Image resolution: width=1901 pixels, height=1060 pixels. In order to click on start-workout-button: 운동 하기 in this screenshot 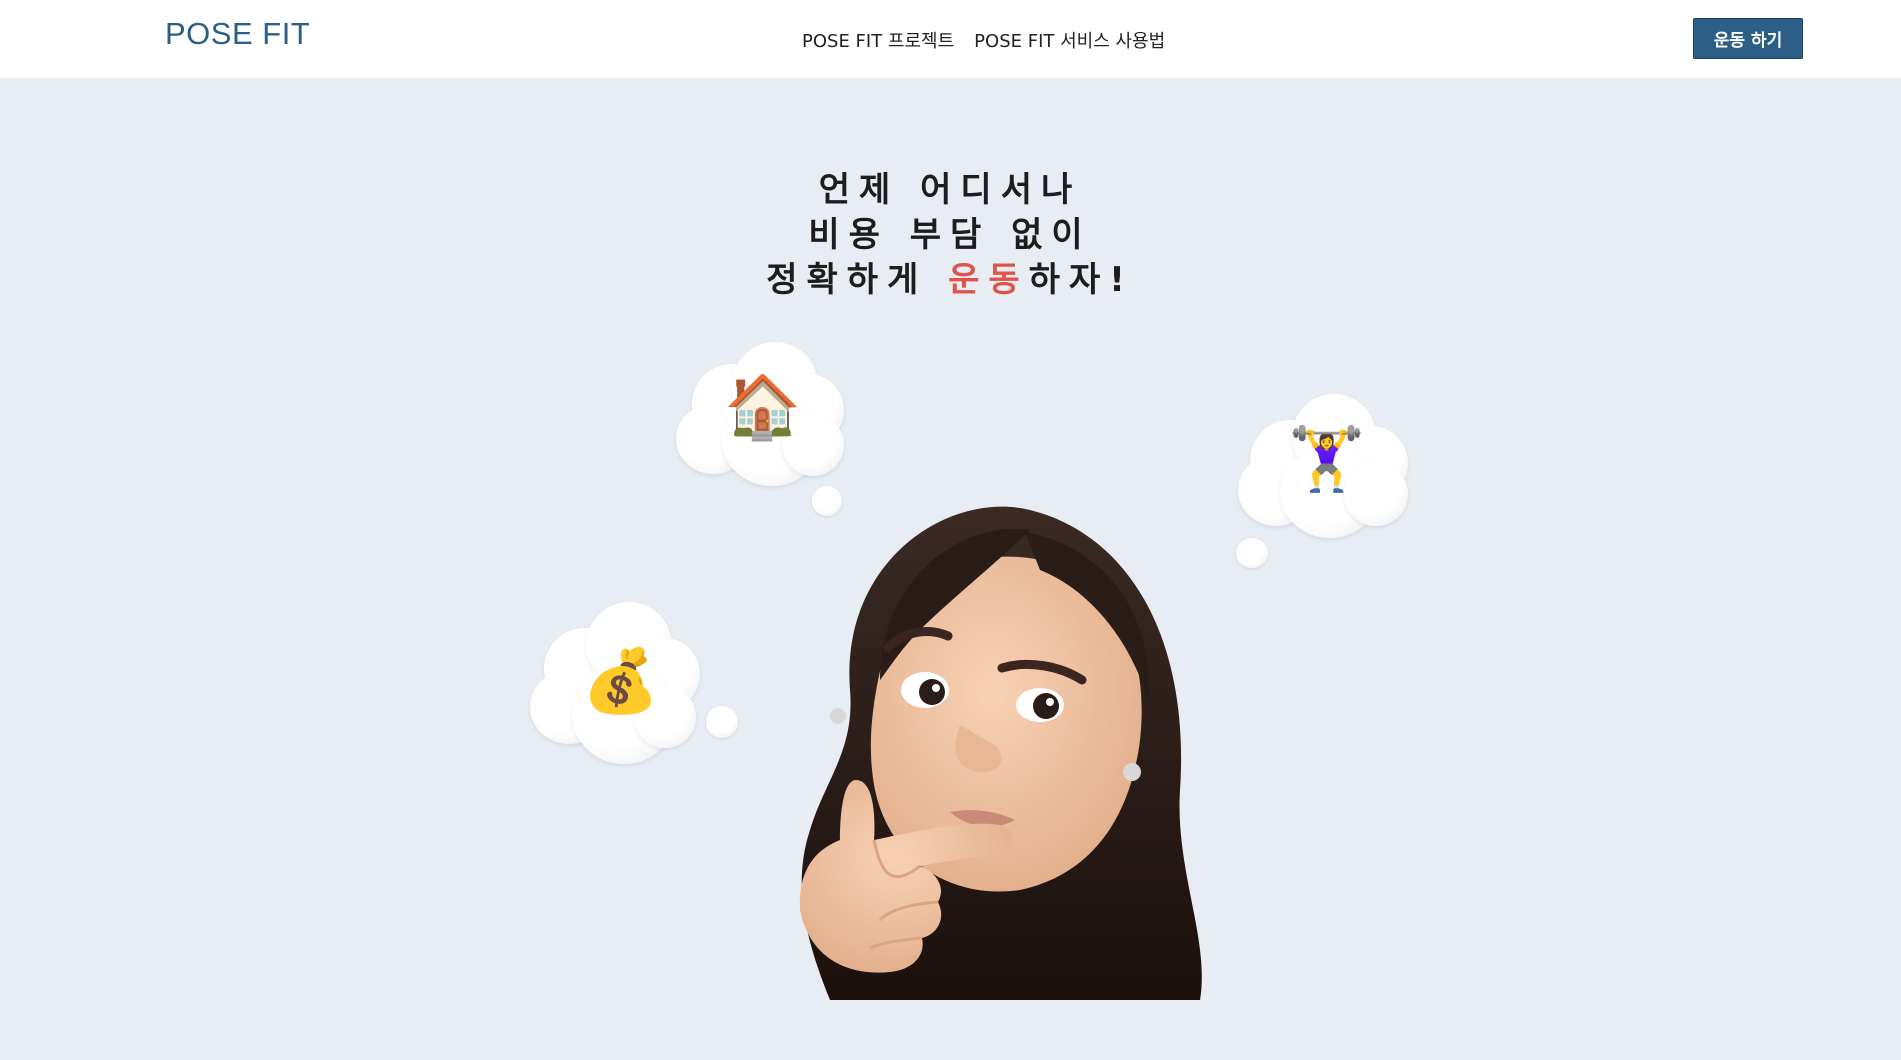, I will do `click(1748, 38)`.